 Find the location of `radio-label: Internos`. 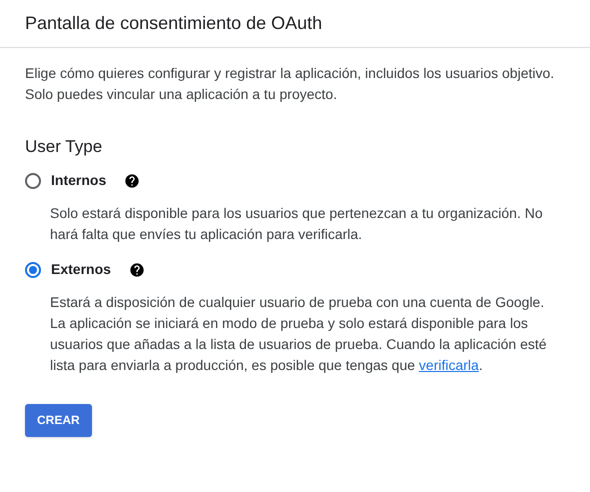

radio-label: Internos is located at coordinates (78, 180).